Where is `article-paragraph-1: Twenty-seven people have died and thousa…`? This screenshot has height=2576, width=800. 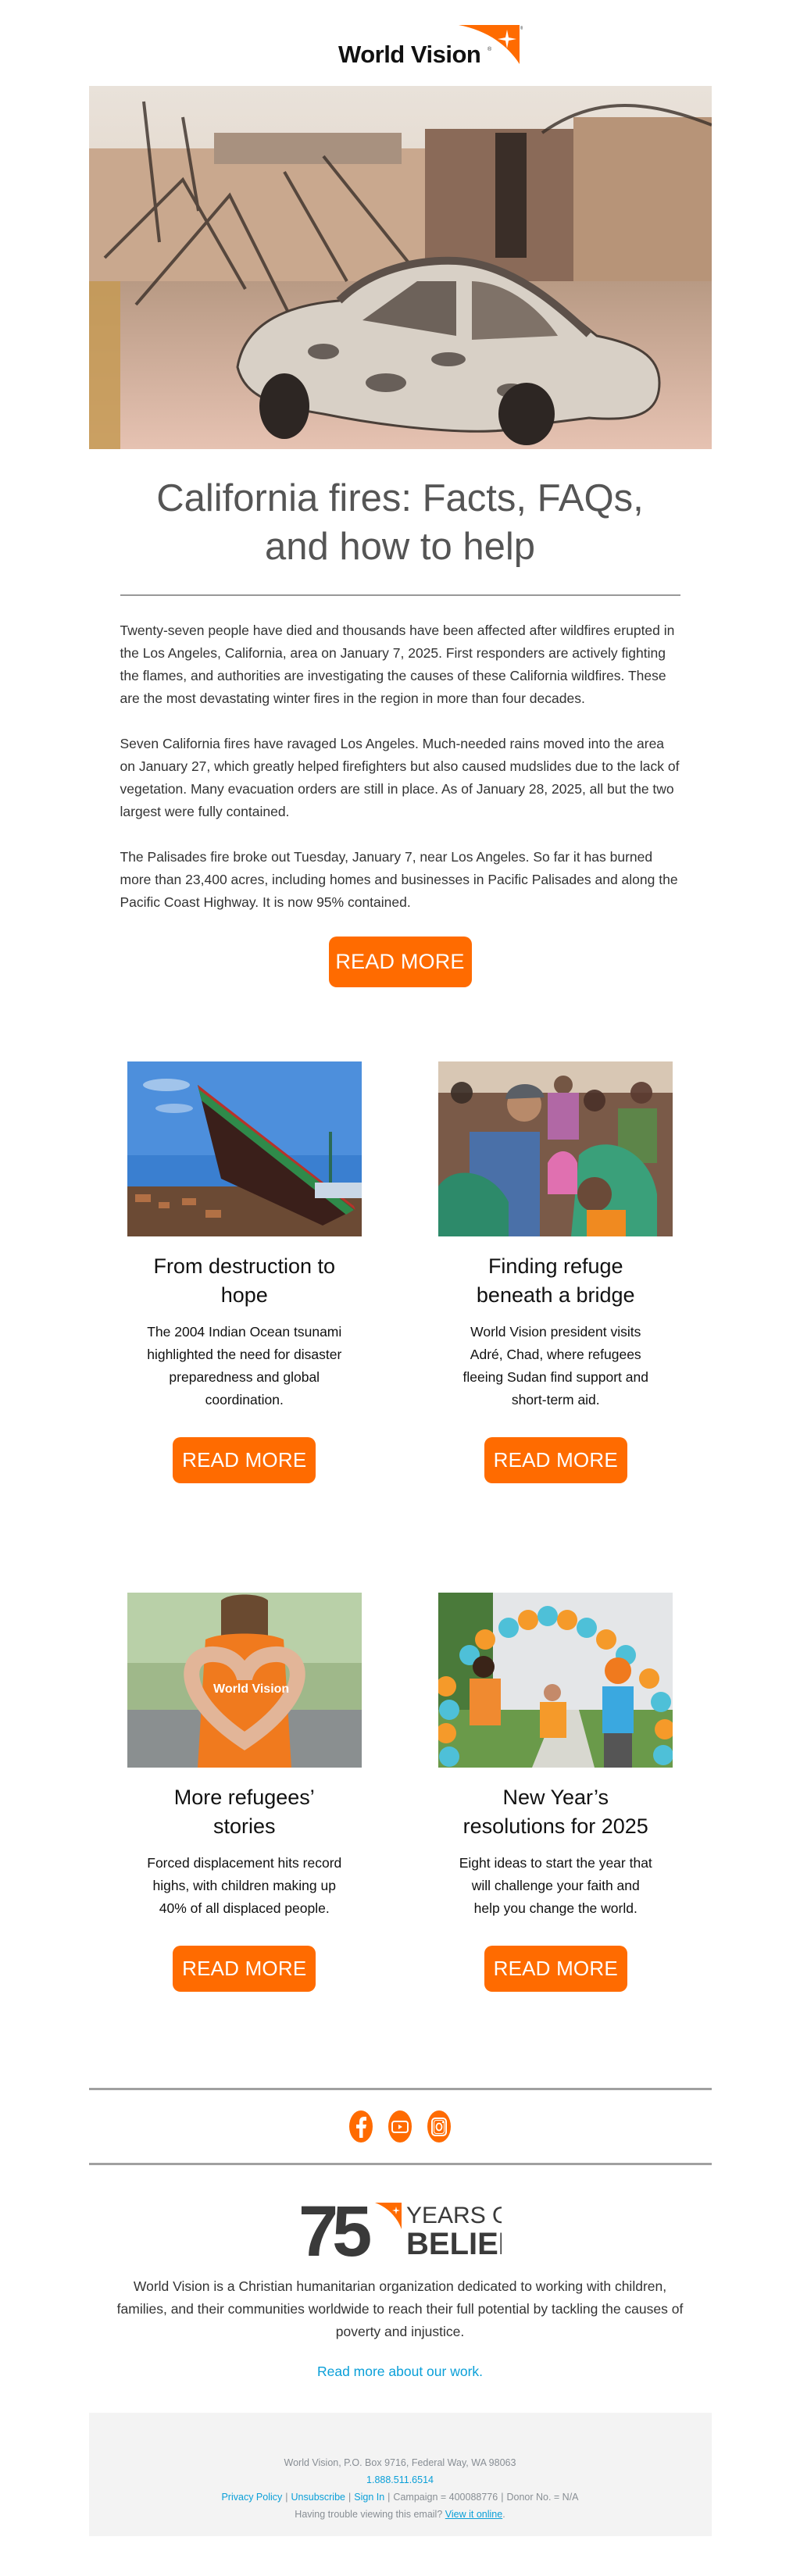
article-paragraph-1: Twenty-seven people have died and thousa… is located at coordinates (397, 664).